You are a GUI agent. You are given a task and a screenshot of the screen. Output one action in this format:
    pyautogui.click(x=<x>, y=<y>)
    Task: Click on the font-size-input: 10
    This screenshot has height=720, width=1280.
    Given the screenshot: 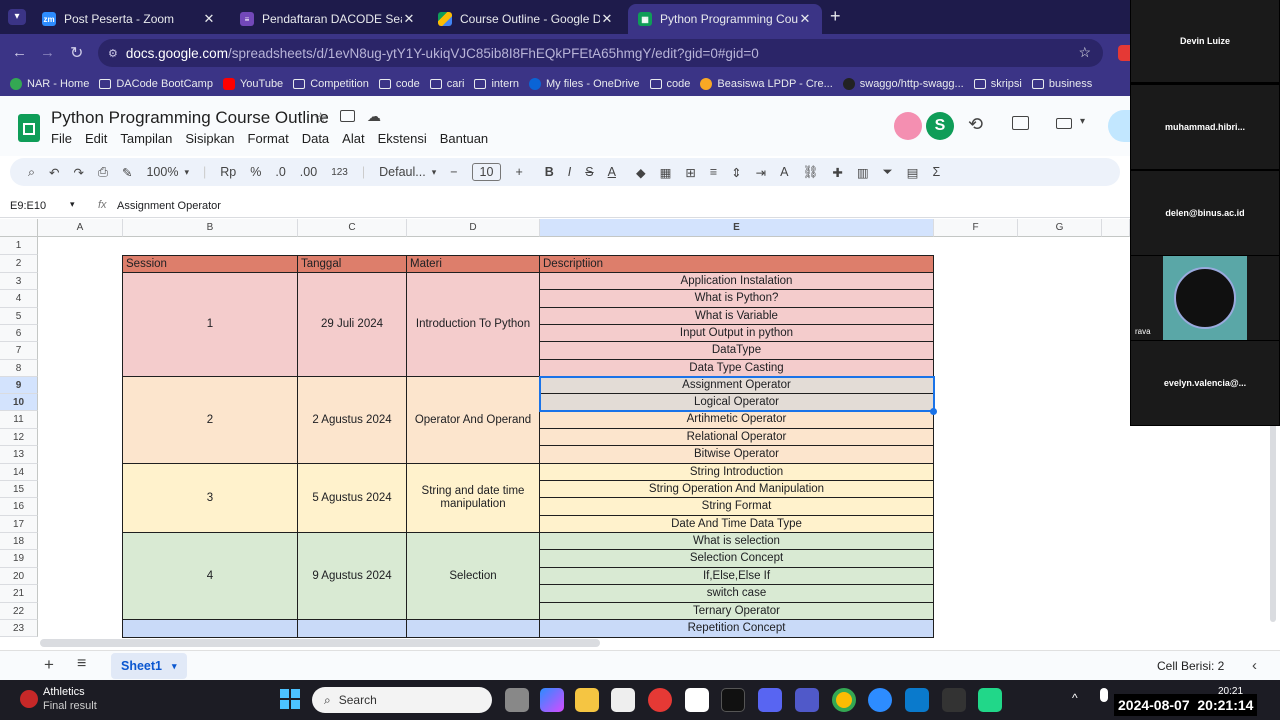 What is the action you would take?
    pyautogui.click(x=486, y=172)
    